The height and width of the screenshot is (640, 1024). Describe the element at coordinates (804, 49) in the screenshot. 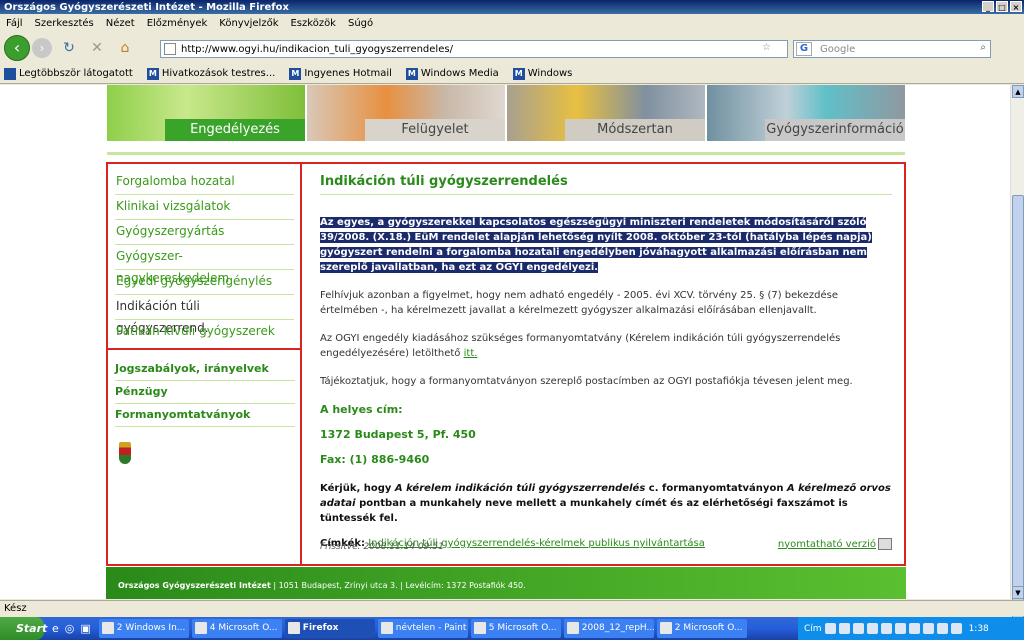

I see `google-engine-icon: G` at that location.